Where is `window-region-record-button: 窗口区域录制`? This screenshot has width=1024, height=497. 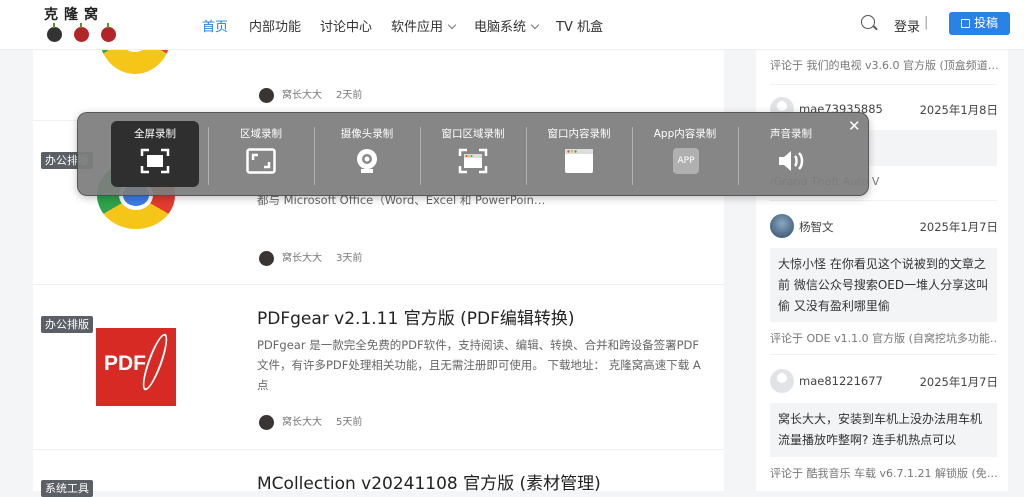
window-region-record-button: 窗口区域录制 is located at coordinates (473, 154).